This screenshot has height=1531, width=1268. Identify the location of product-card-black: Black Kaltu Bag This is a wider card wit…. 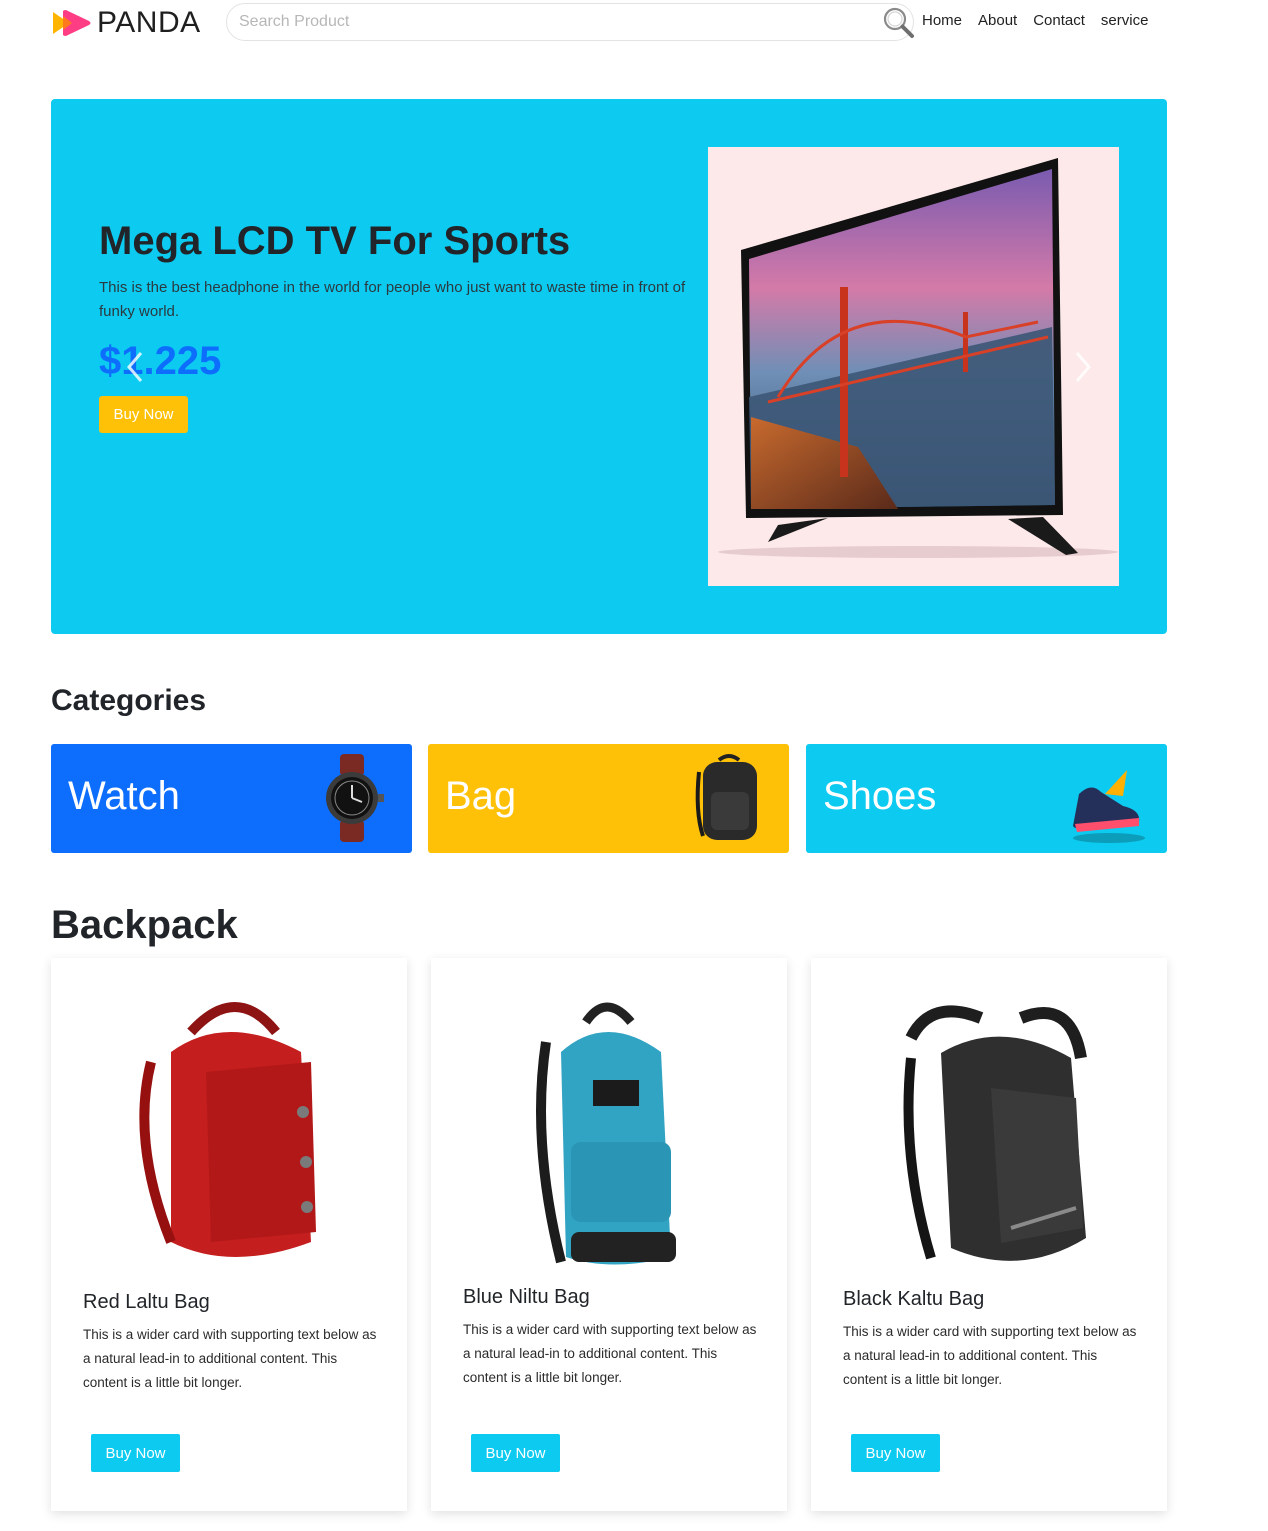
(989, 1234).